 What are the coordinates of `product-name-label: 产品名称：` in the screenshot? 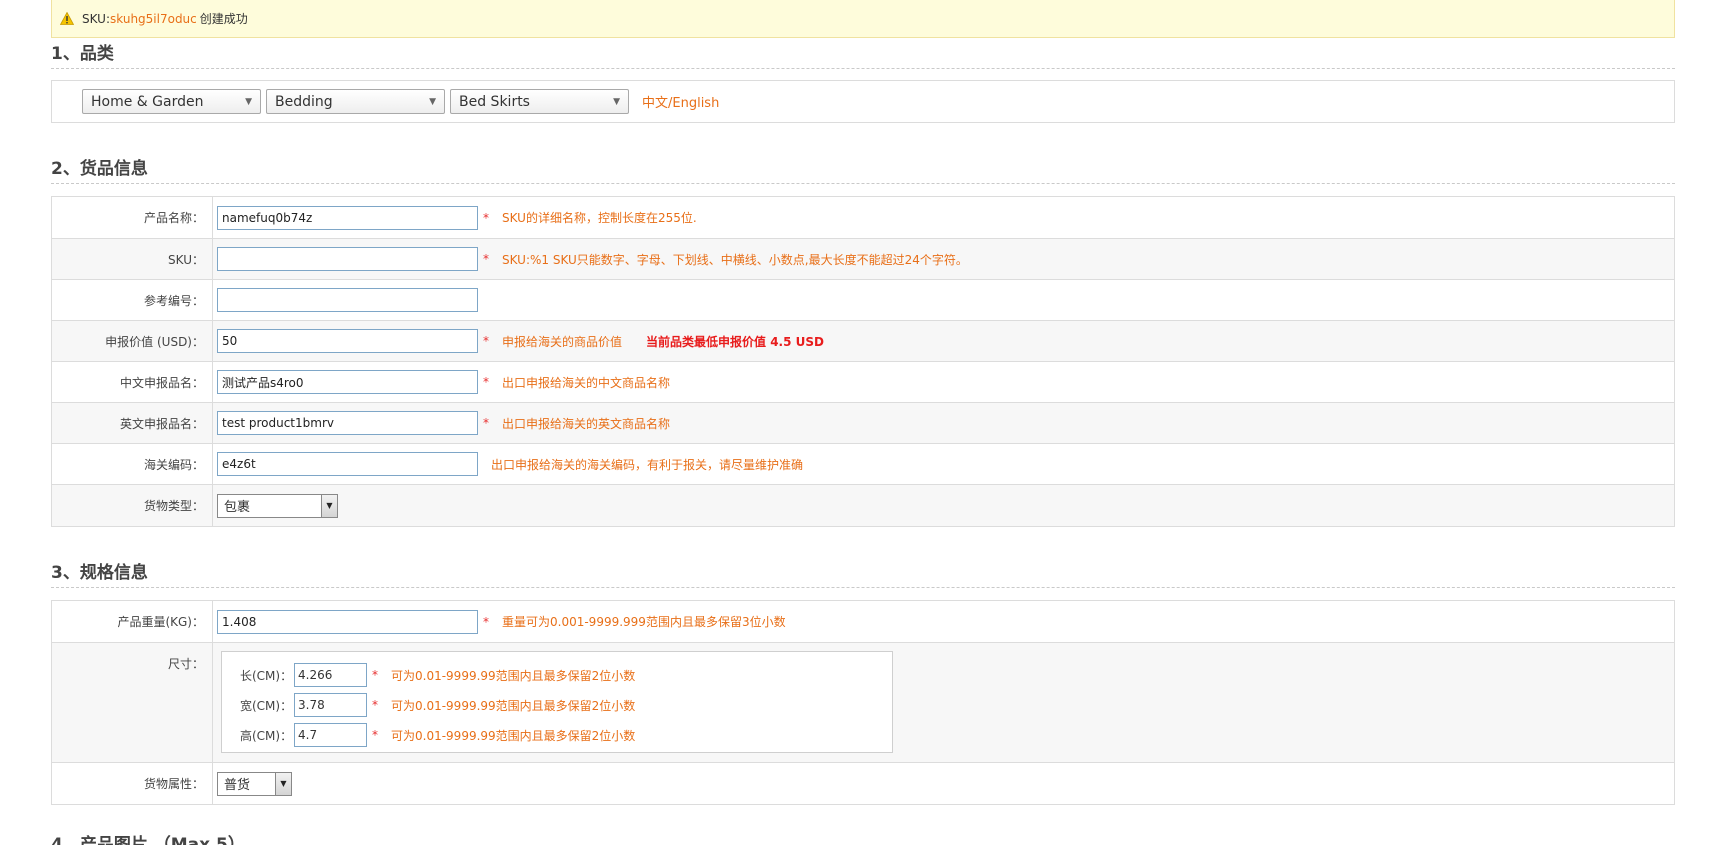 It's located at (132, 217).